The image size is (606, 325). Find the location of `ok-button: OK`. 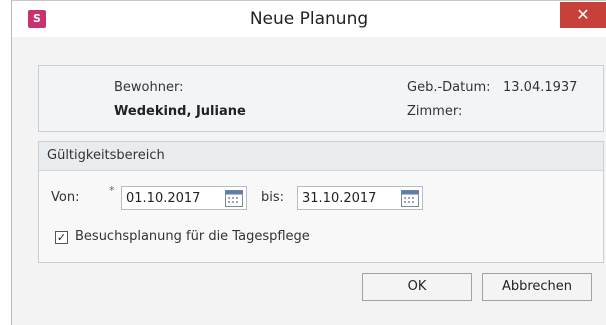

ok-button: OK is located at coordinates (417, 287).